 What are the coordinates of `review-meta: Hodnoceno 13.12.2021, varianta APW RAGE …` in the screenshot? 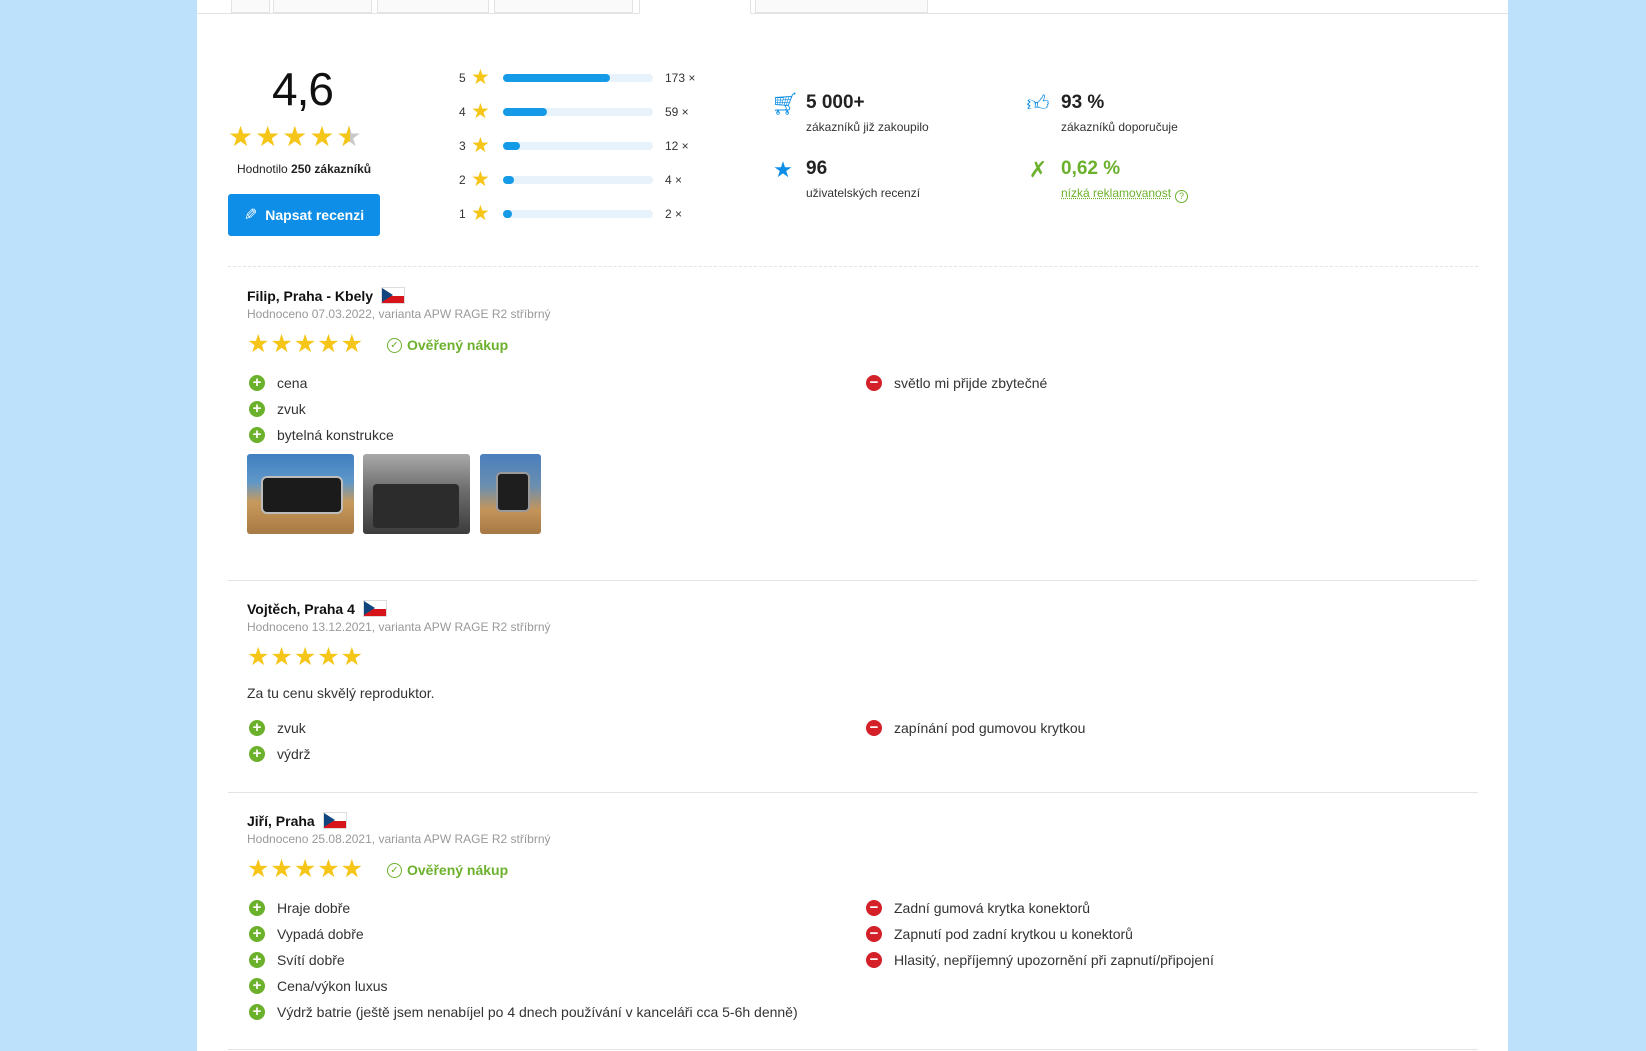 It's located at (399, 627).